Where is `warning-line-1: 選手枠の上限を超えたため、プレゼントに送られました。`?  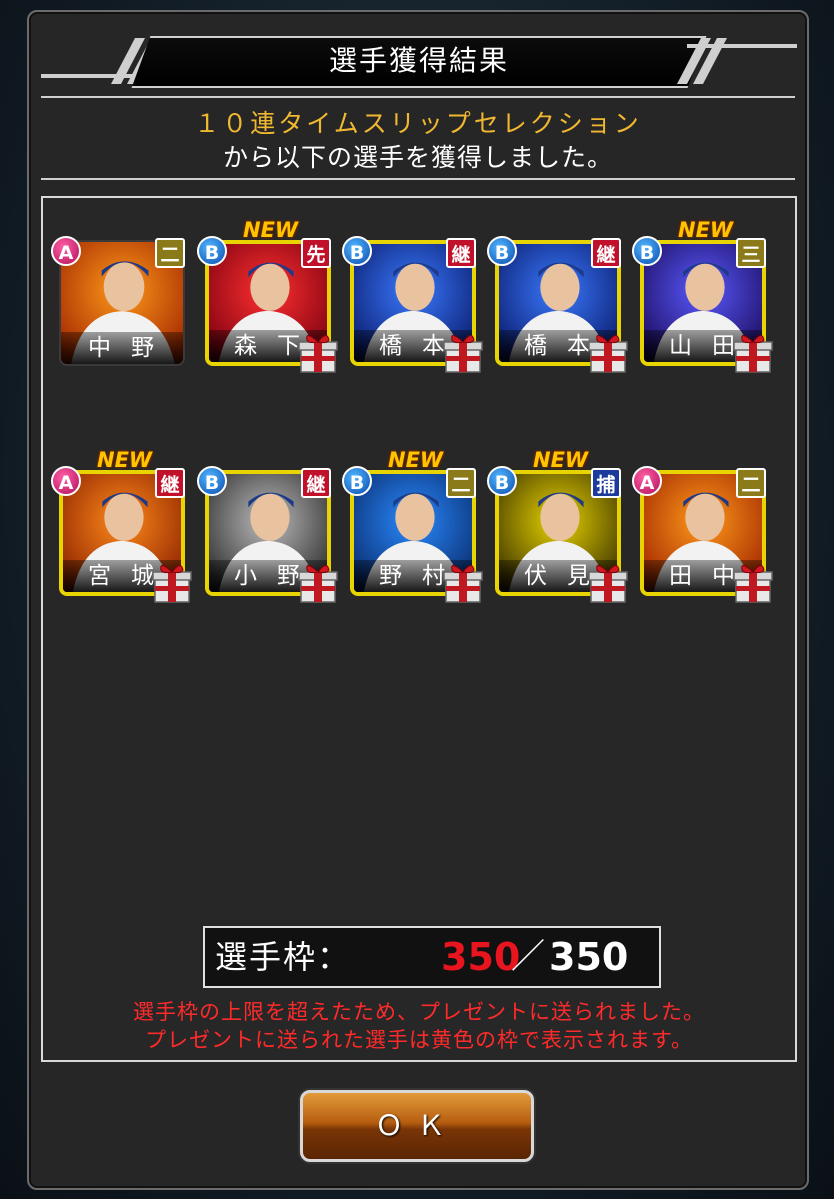
warning-line-1: 選手枠の上限を超えたため、プレゼントに送られました。 is located at coordinates (419, 1012).